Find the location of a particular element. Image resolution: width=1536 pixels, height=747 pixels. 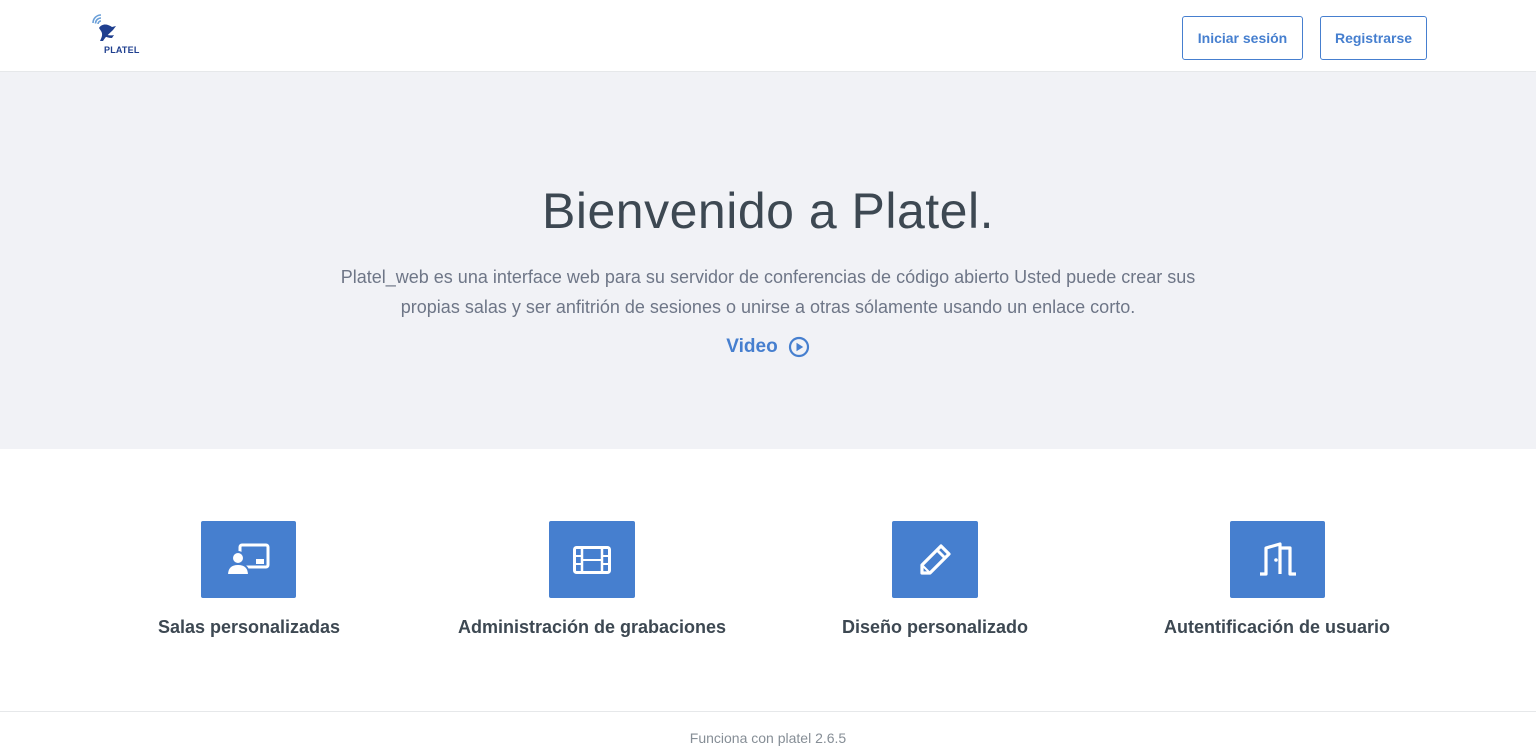

footer-text: Funciona con platel 2.6.5 is located at coordinates (768, 738).